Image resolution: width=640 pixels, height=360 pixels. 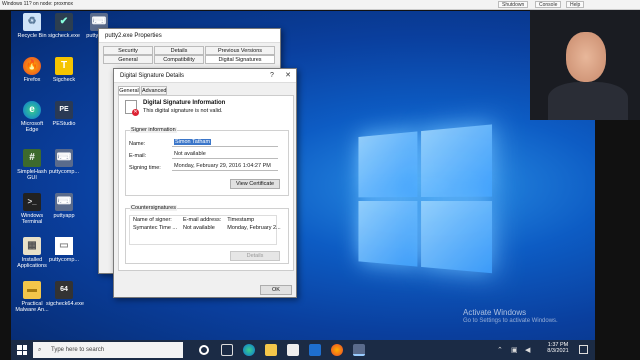 What do you see at coordinates (32, 22) in the screenshot?
I see `recycle-bin-icon: ♻` at bounding box center [32, 22].